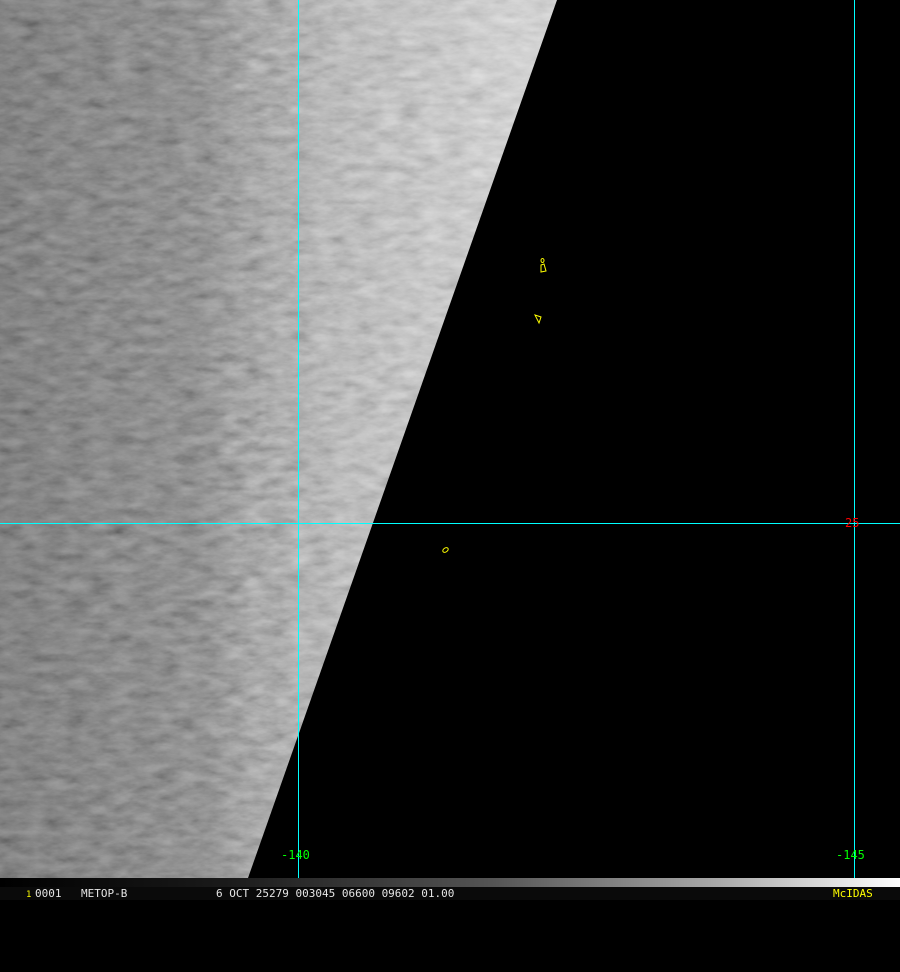 This screenshot has height=972, width=900. Describe the element at coordinates (295, 855) in the screenshot. I see `longitude-label: -140` at that location.